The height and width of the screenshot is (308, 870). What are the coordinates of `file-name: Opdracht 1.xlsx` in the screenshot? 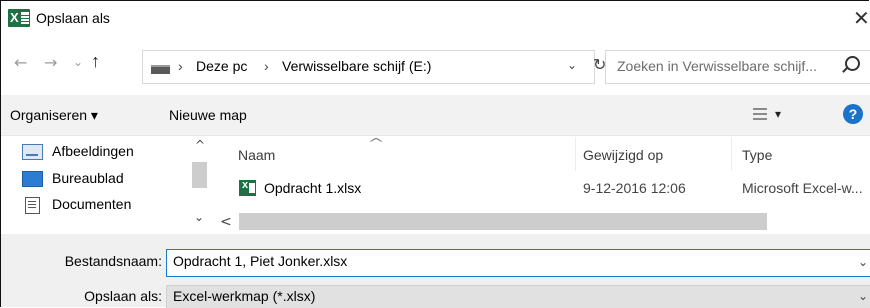 It's located at (312, 188).